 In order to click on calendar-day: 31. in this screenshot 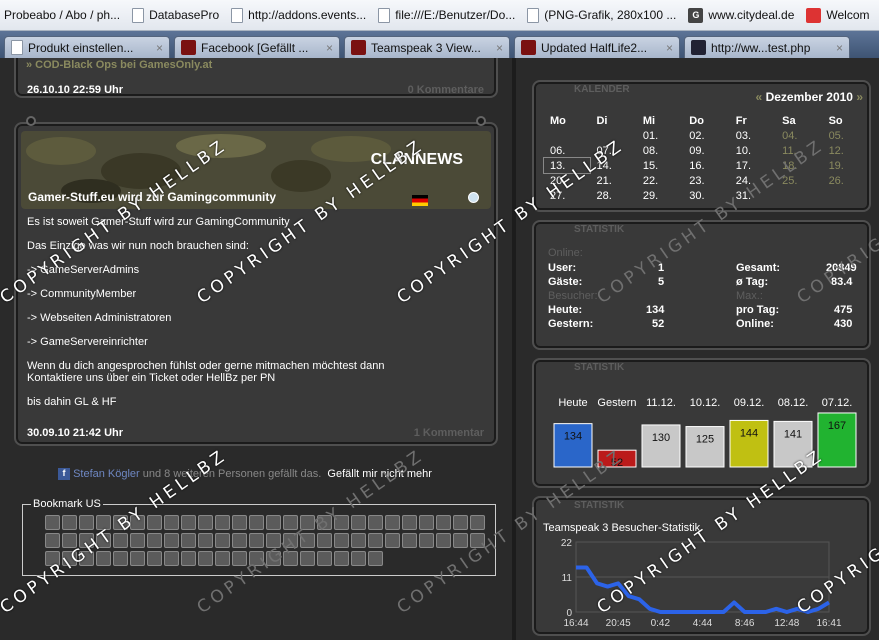, I will do `click(753, 195)`.